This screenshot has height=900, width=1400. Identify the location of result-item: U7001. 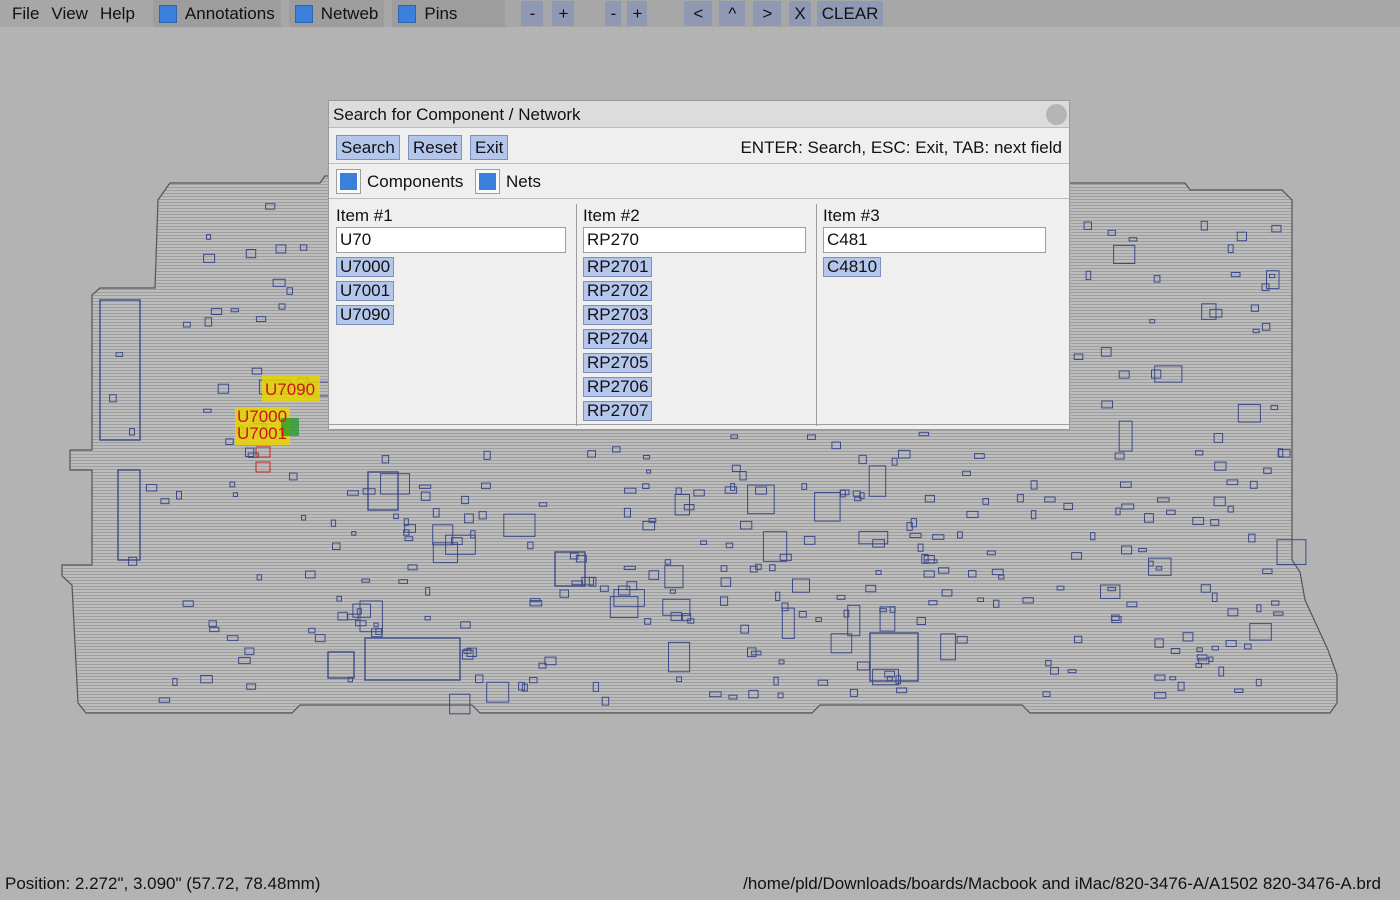
(365, 291).